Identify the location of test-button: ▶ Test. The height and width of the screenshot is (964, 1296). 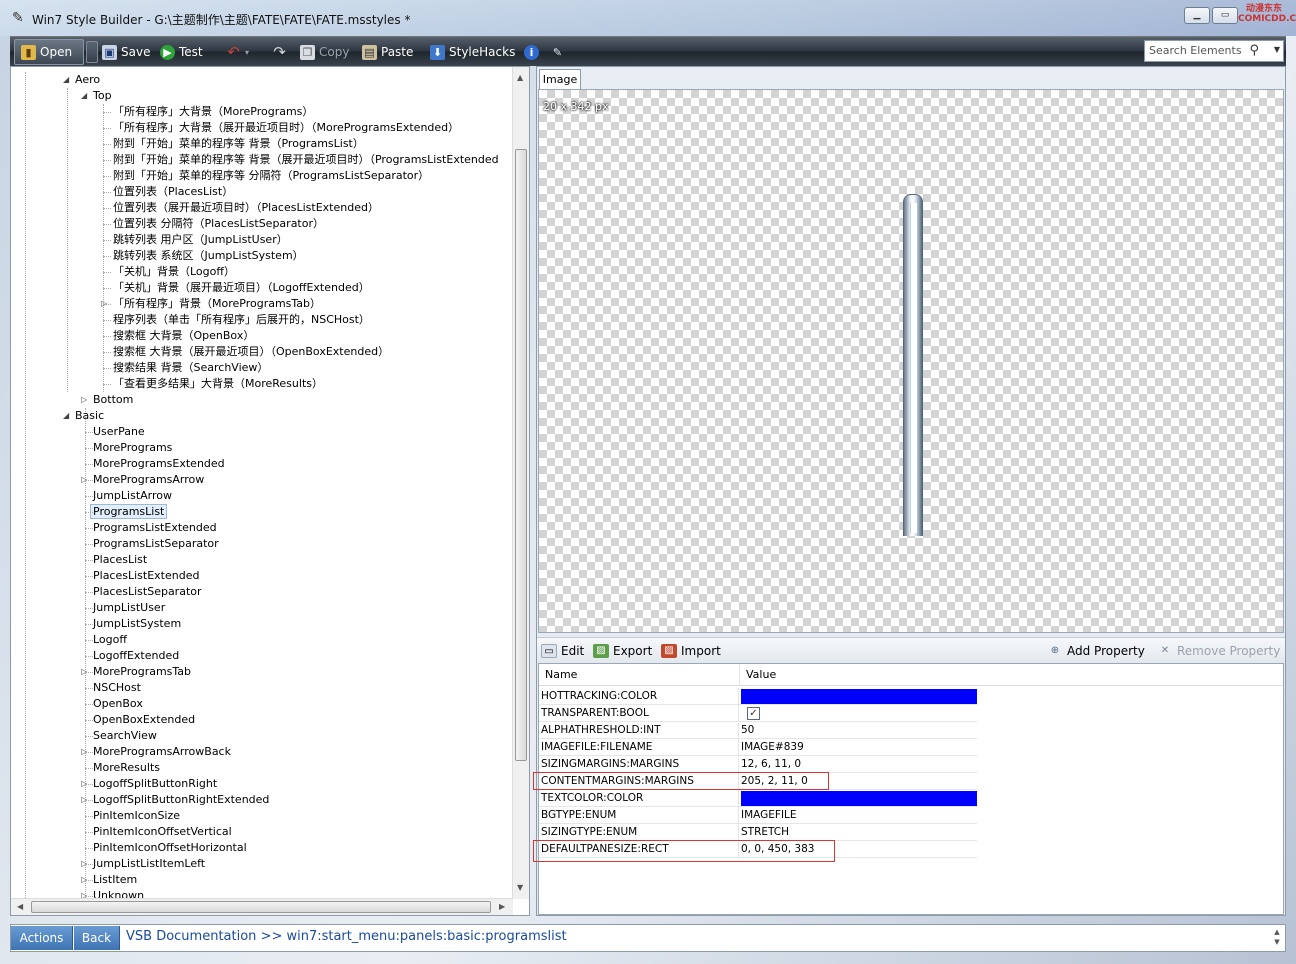
(181, 52).